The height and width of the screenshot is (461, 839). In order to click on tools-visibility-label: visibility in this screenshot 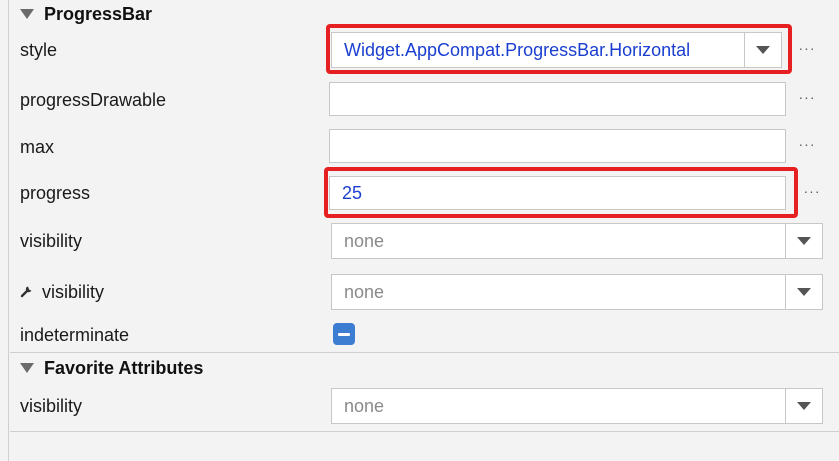, I will do `click(62, 292)`.